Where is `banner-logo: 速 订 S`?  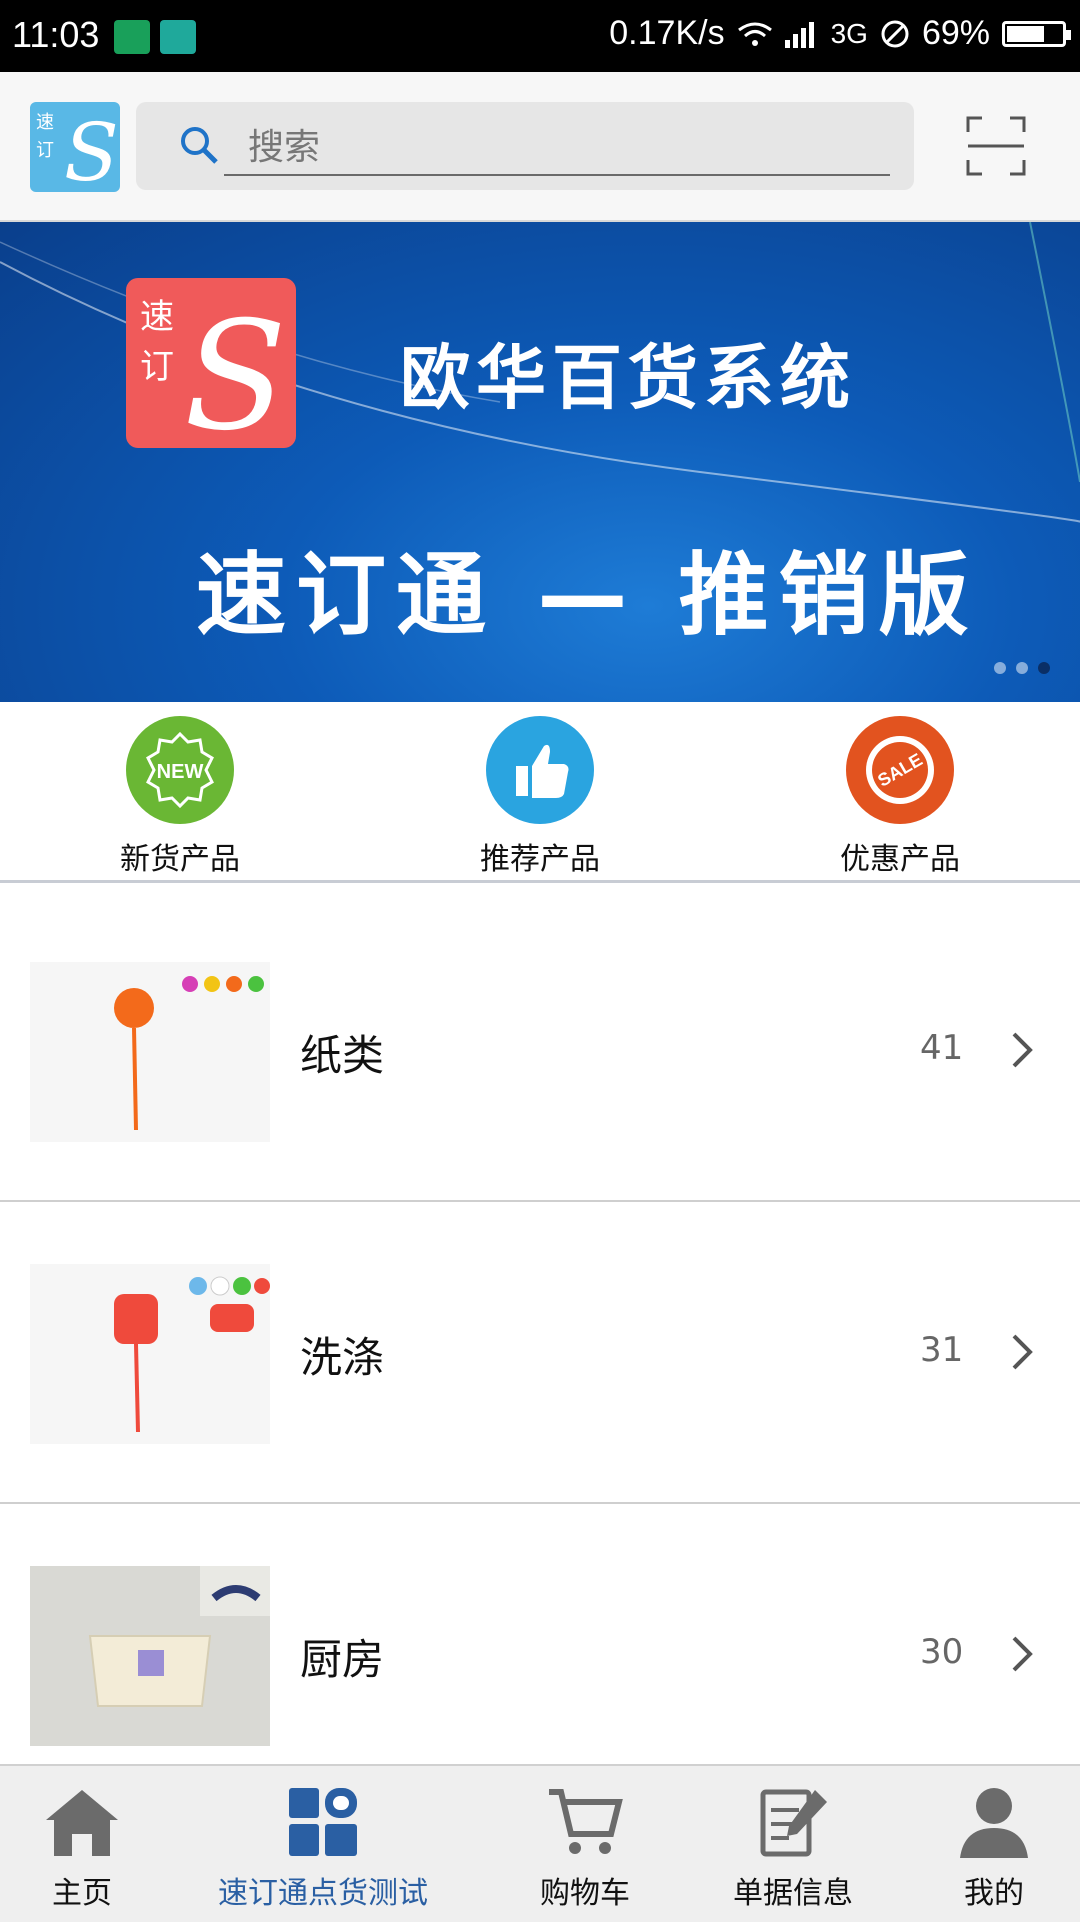 banner-logo: 速 订 S is located at coordinates (211, 371).